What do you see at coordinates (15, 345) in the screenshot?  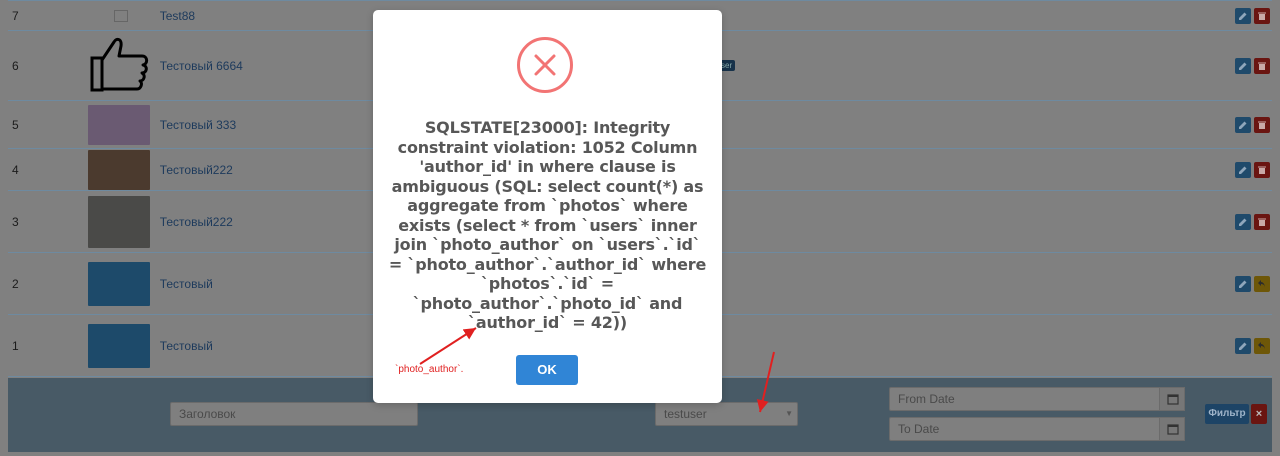 I see `row-number: 1` at bounding box center [15, 345].